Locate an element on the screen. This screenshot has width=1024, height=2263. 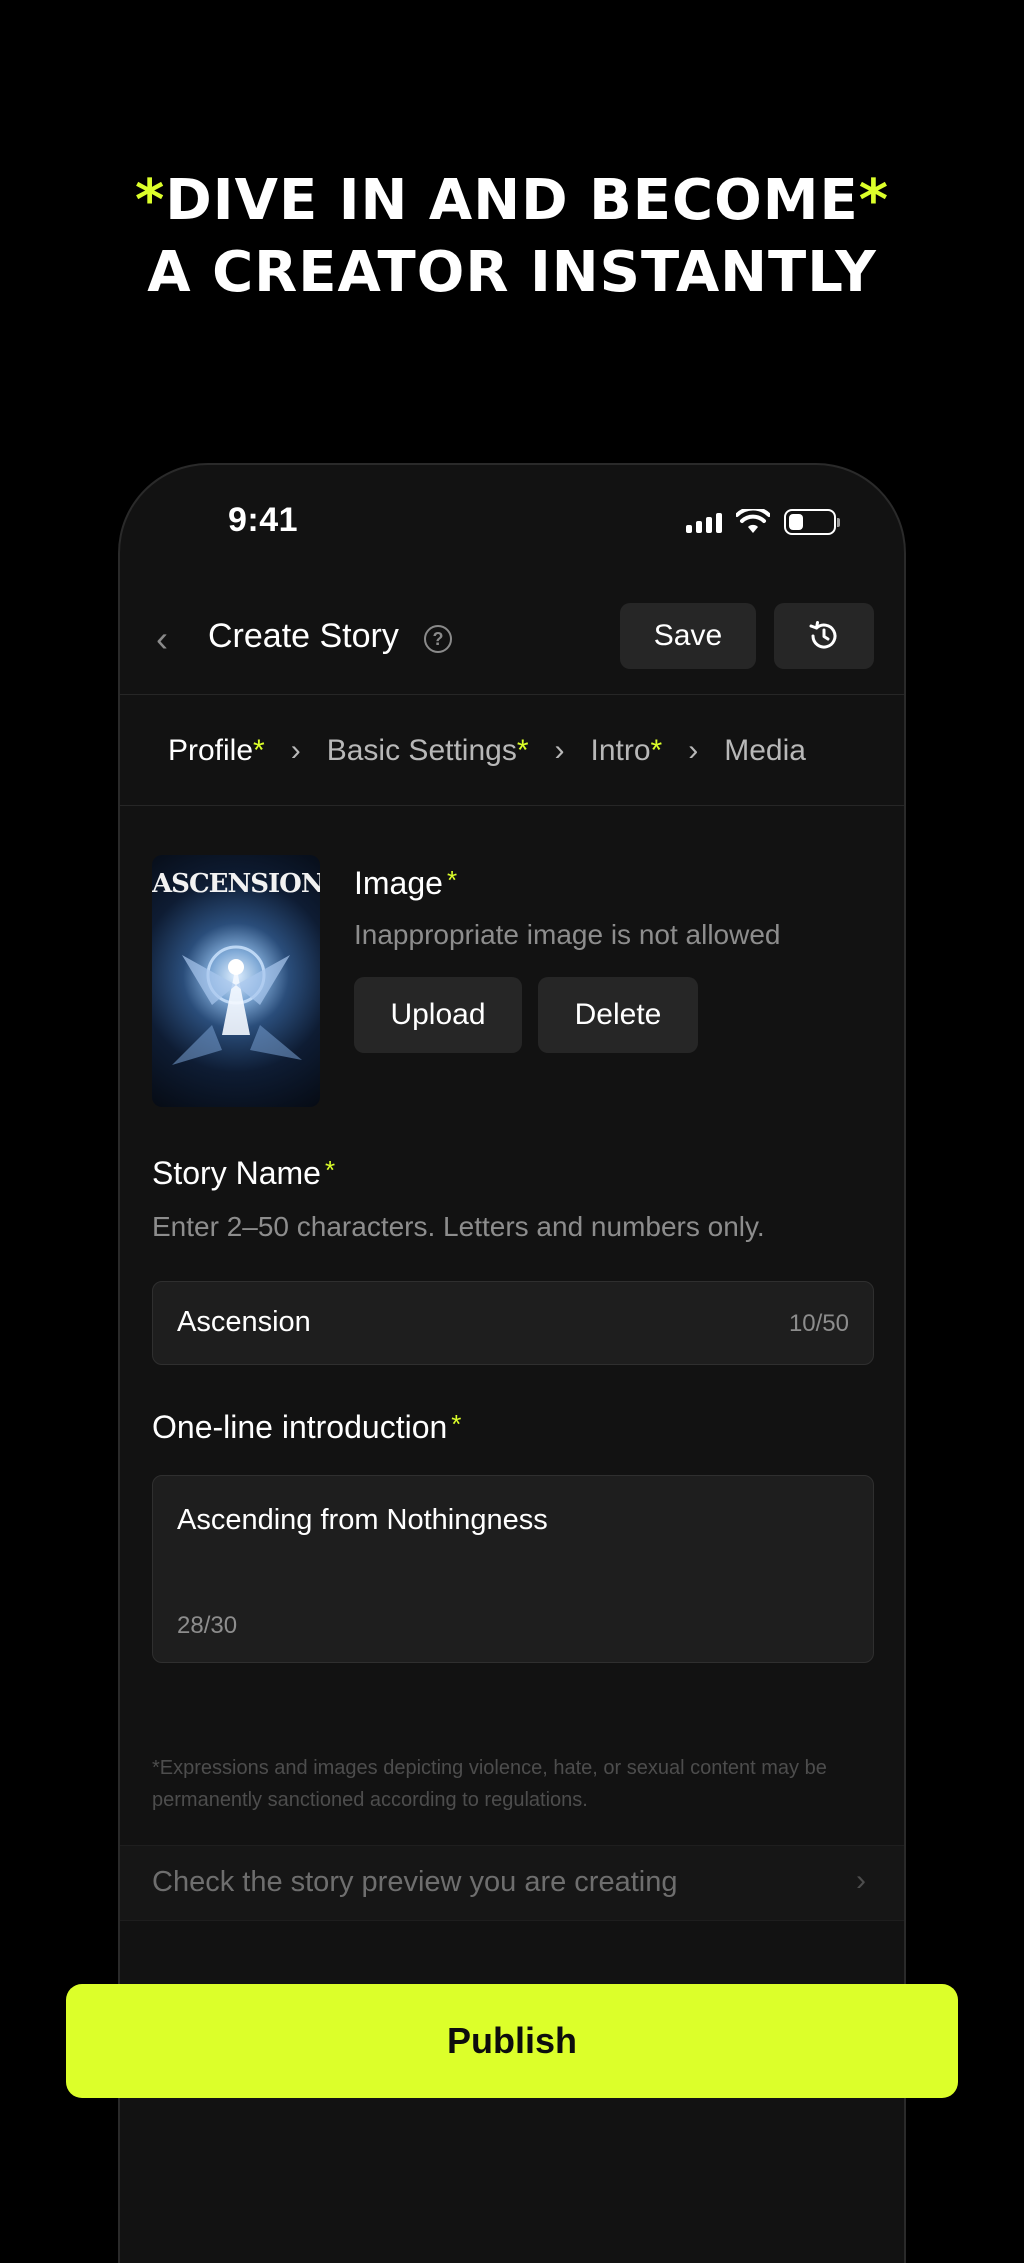
story-cover-image: ASCENSION is located at coordinates (236, 981).